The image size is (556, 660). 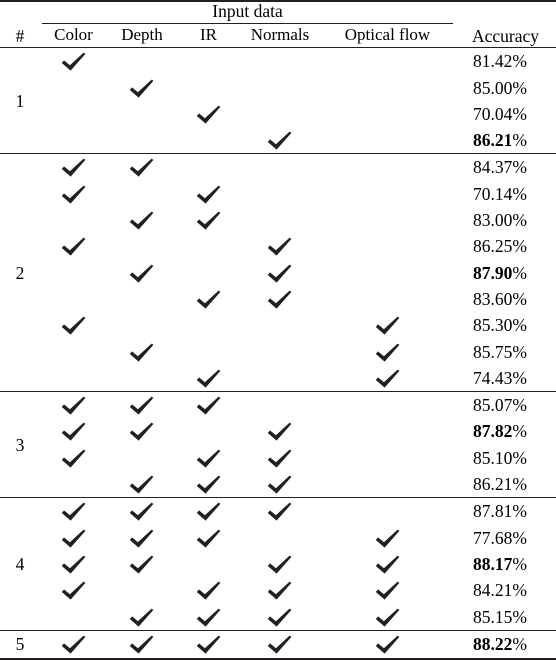 I want to click on group-header-label: Input data, so click(x=247, y=11).